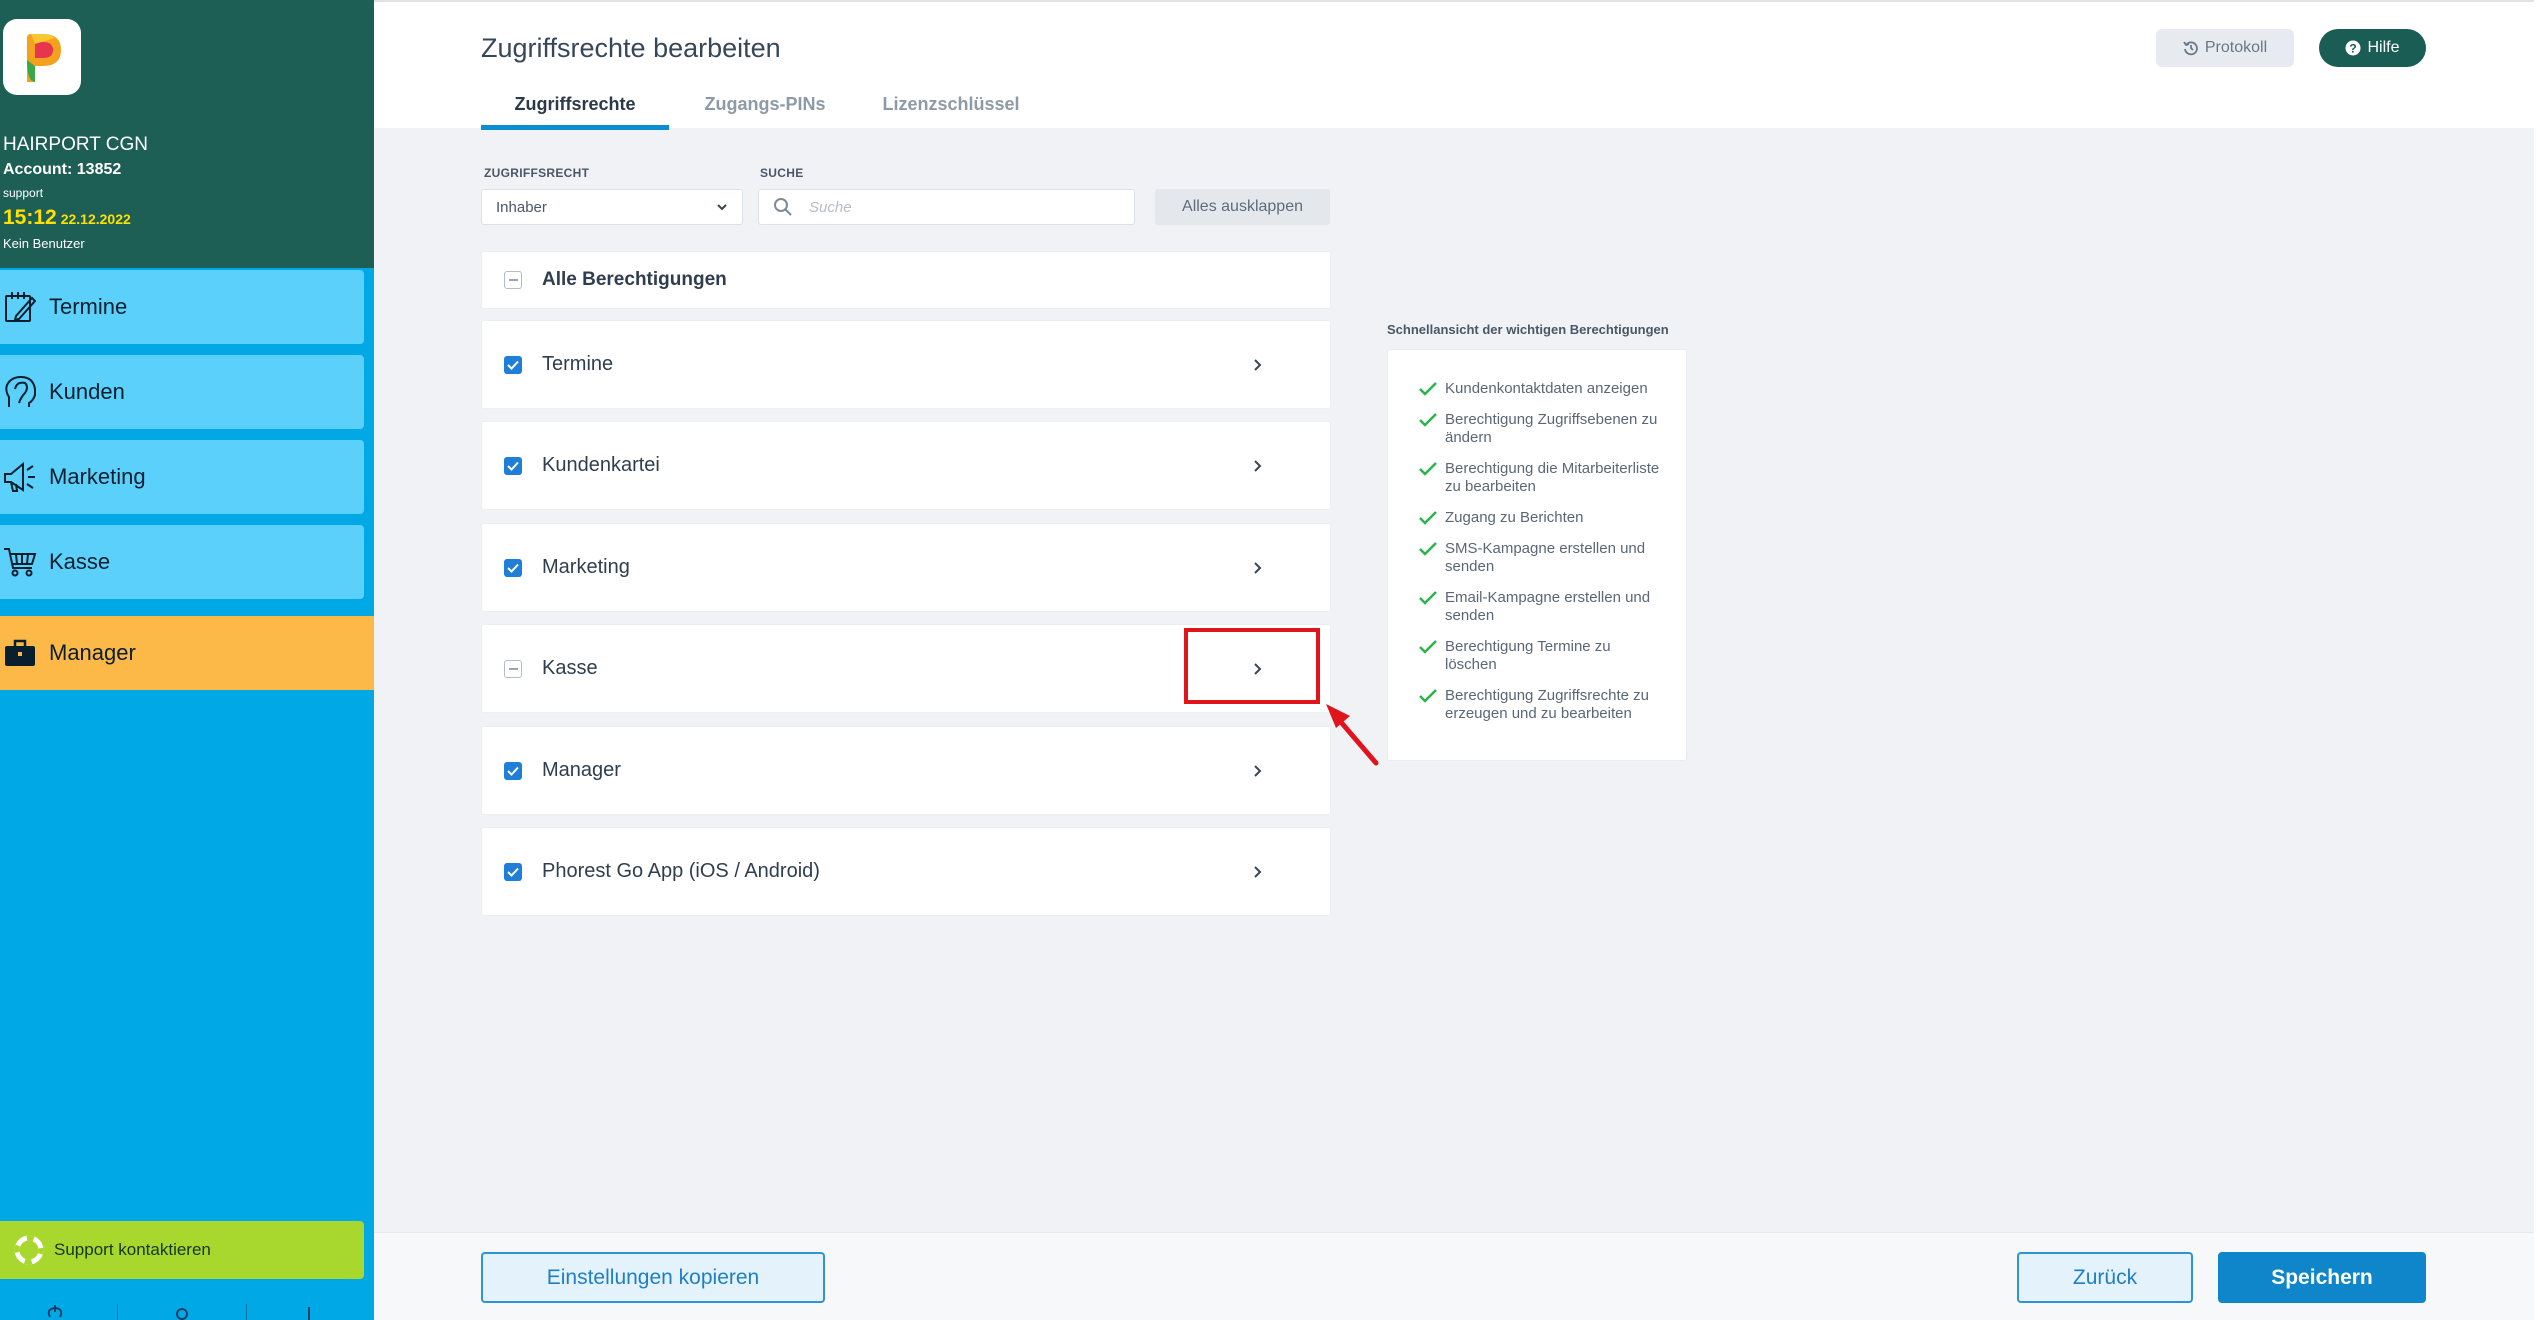 This screenshot has height=1320, width=2547. What do you see at coordinates (92, 652) in the screenshot?
I see `sidebar-item-label: Manager` at bounding box center [92, 652].